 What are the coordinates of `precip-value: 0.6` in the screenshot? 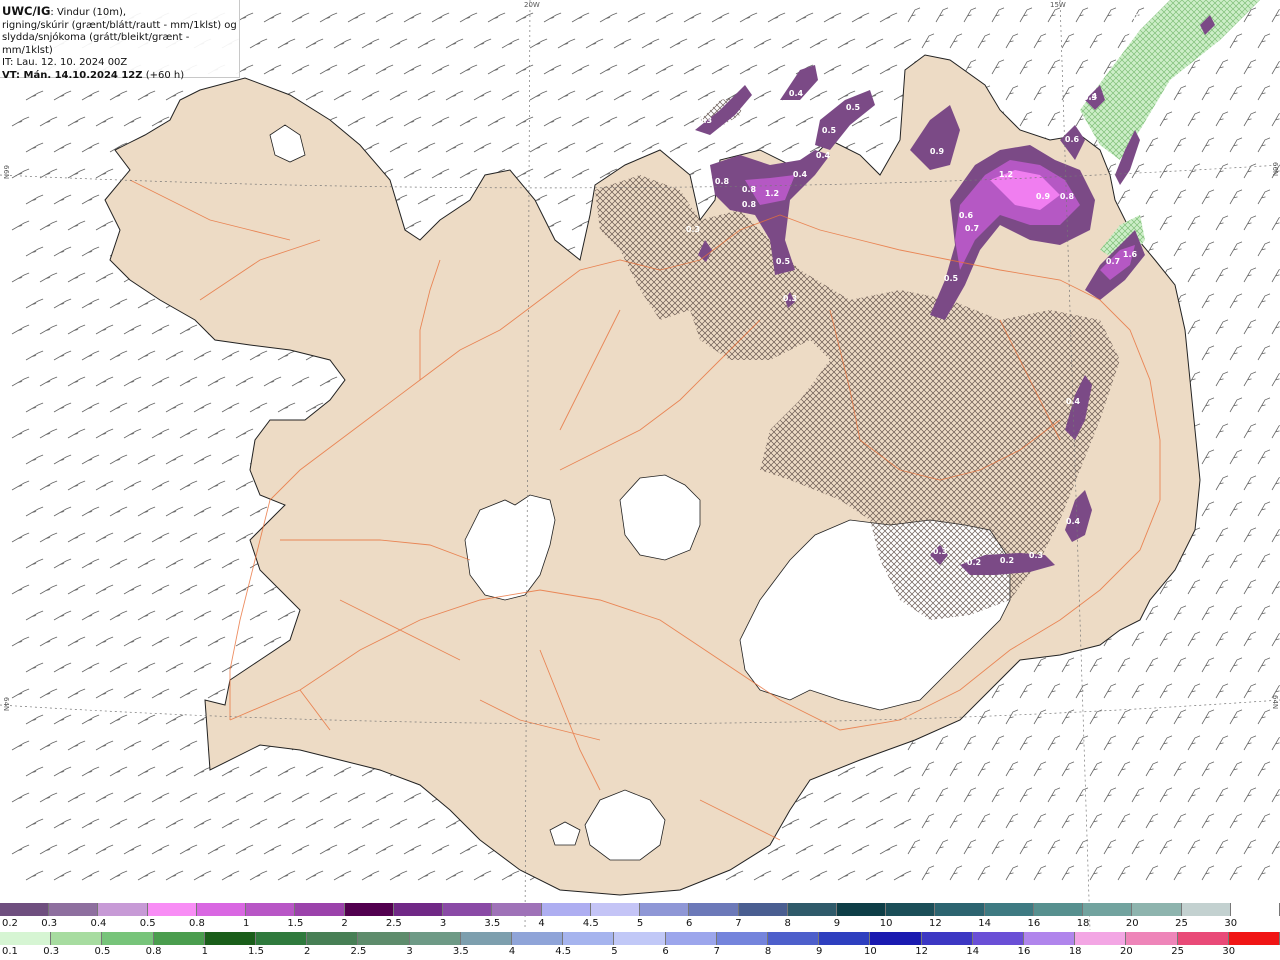 It's located at (966, 215).